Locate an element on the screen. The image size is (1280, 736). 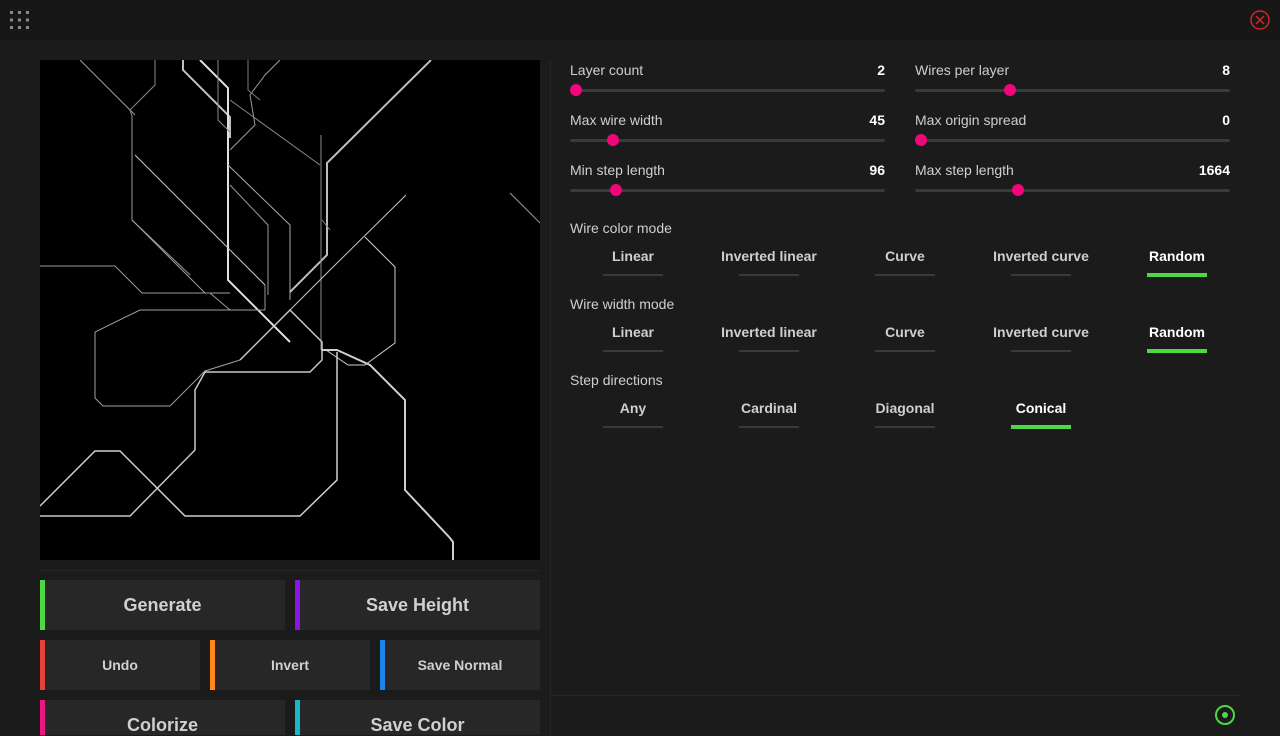
wire-color-mode-random: Random is located at coordinates (1177, 263).